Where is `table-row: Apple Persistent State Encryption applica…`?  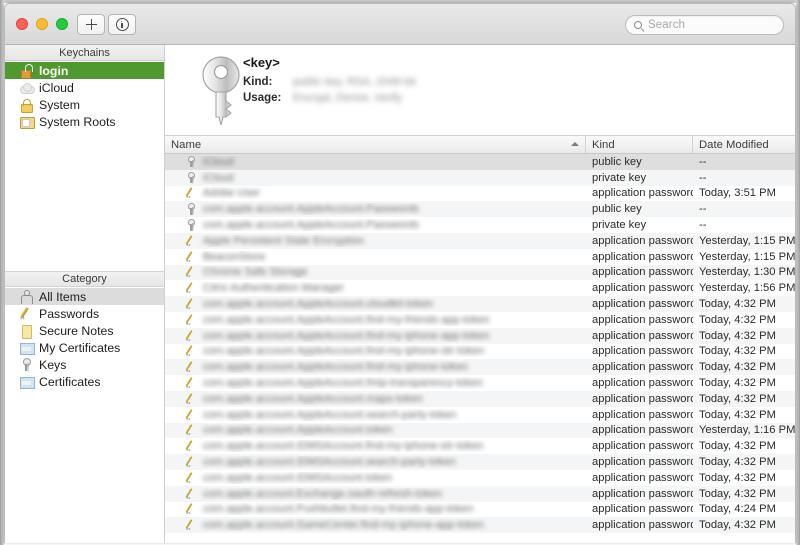 table-row: Apple Persistent State Encryption applica… is located at coordinates (480, 240).